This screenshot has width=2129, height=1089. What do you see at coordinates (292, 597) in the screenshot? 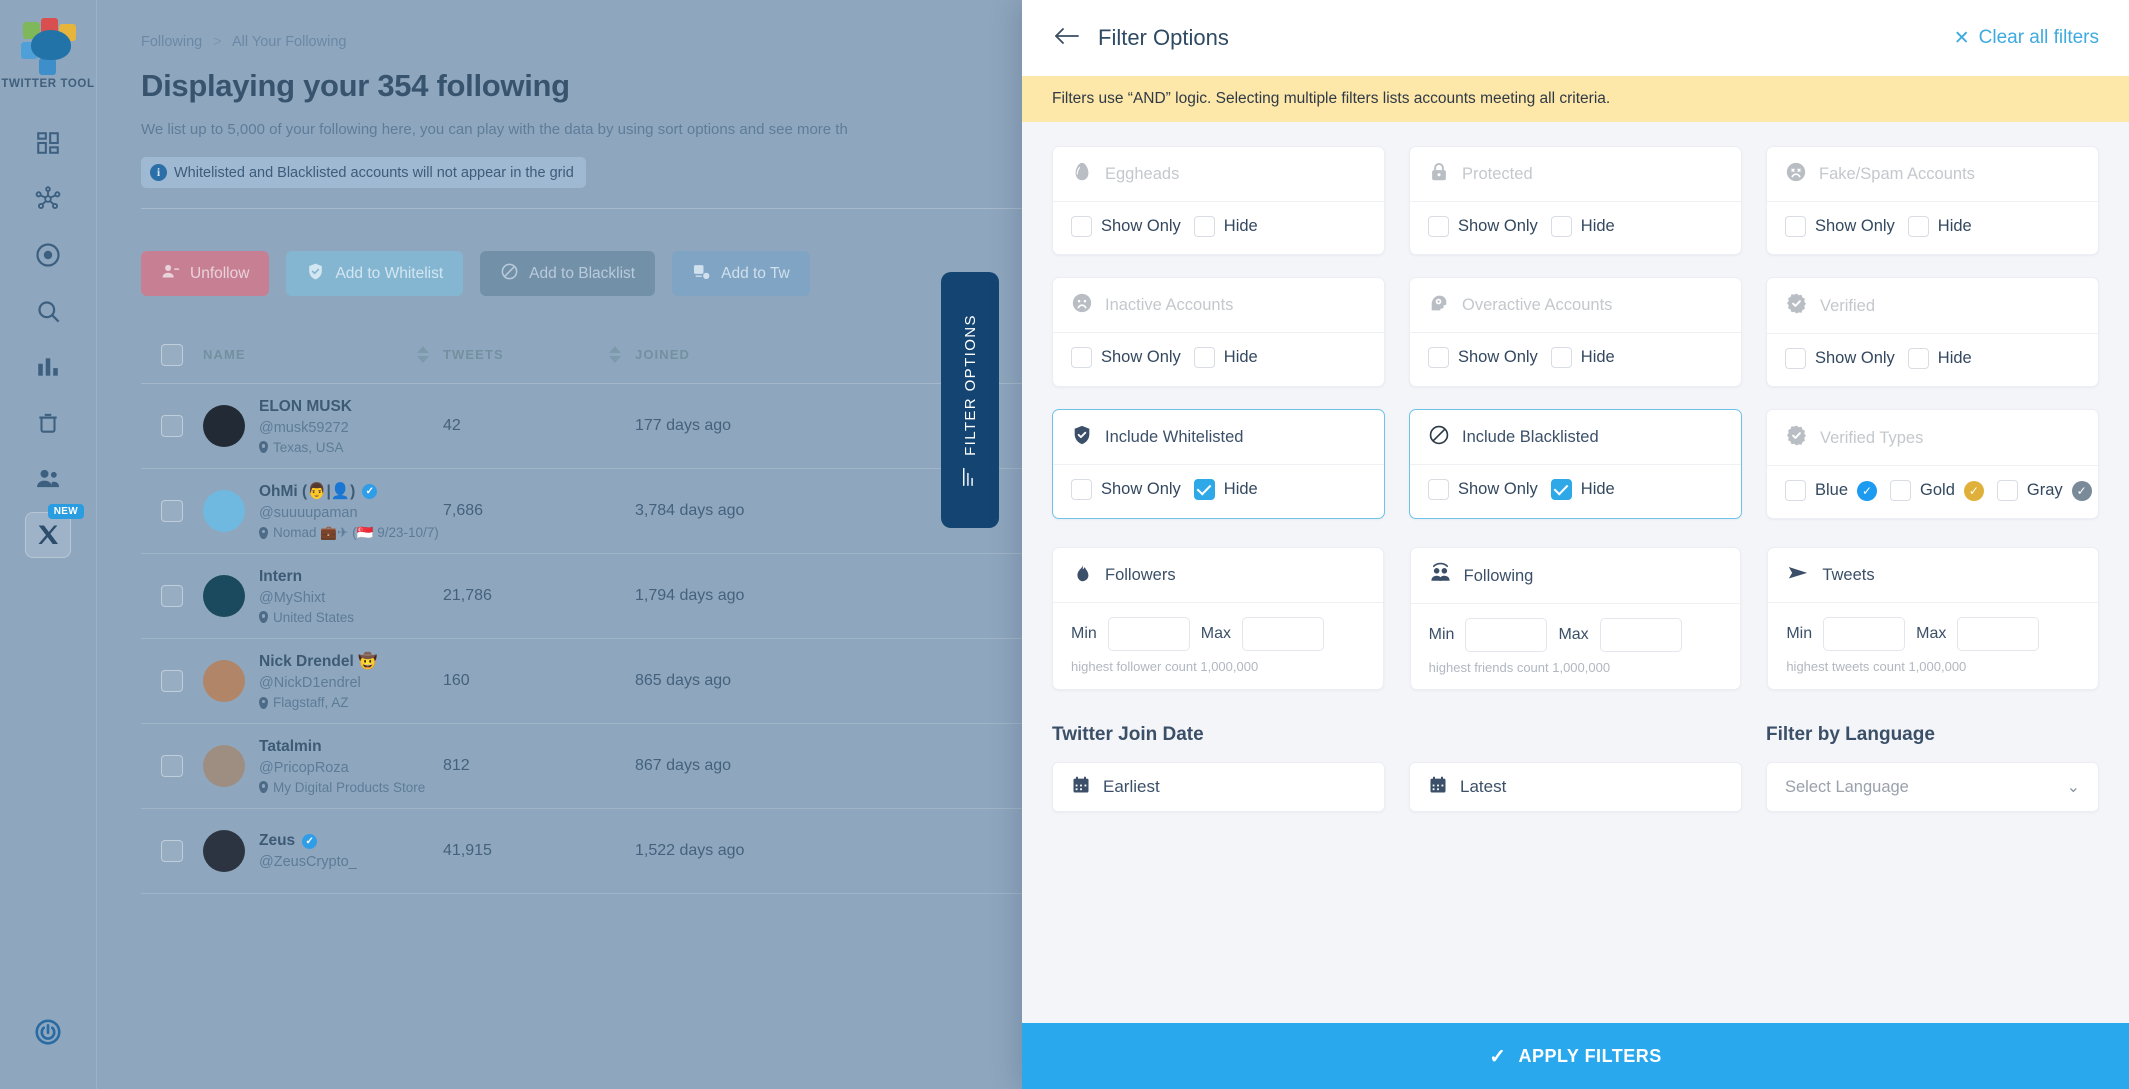
I see `account-handle: @MyShixt` at bounding box center [292, 597].